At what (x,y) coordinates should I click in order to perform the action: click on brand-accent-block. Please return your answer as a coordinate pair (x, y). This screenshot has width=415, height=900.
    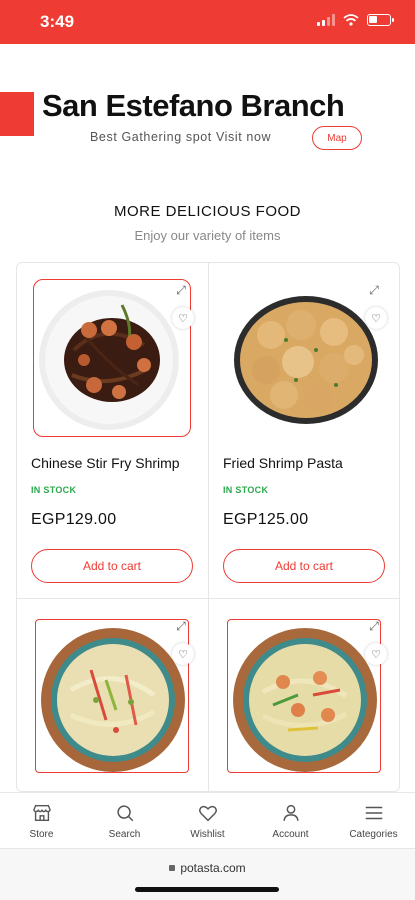
    Looking at the image, I should click on (17, 114).